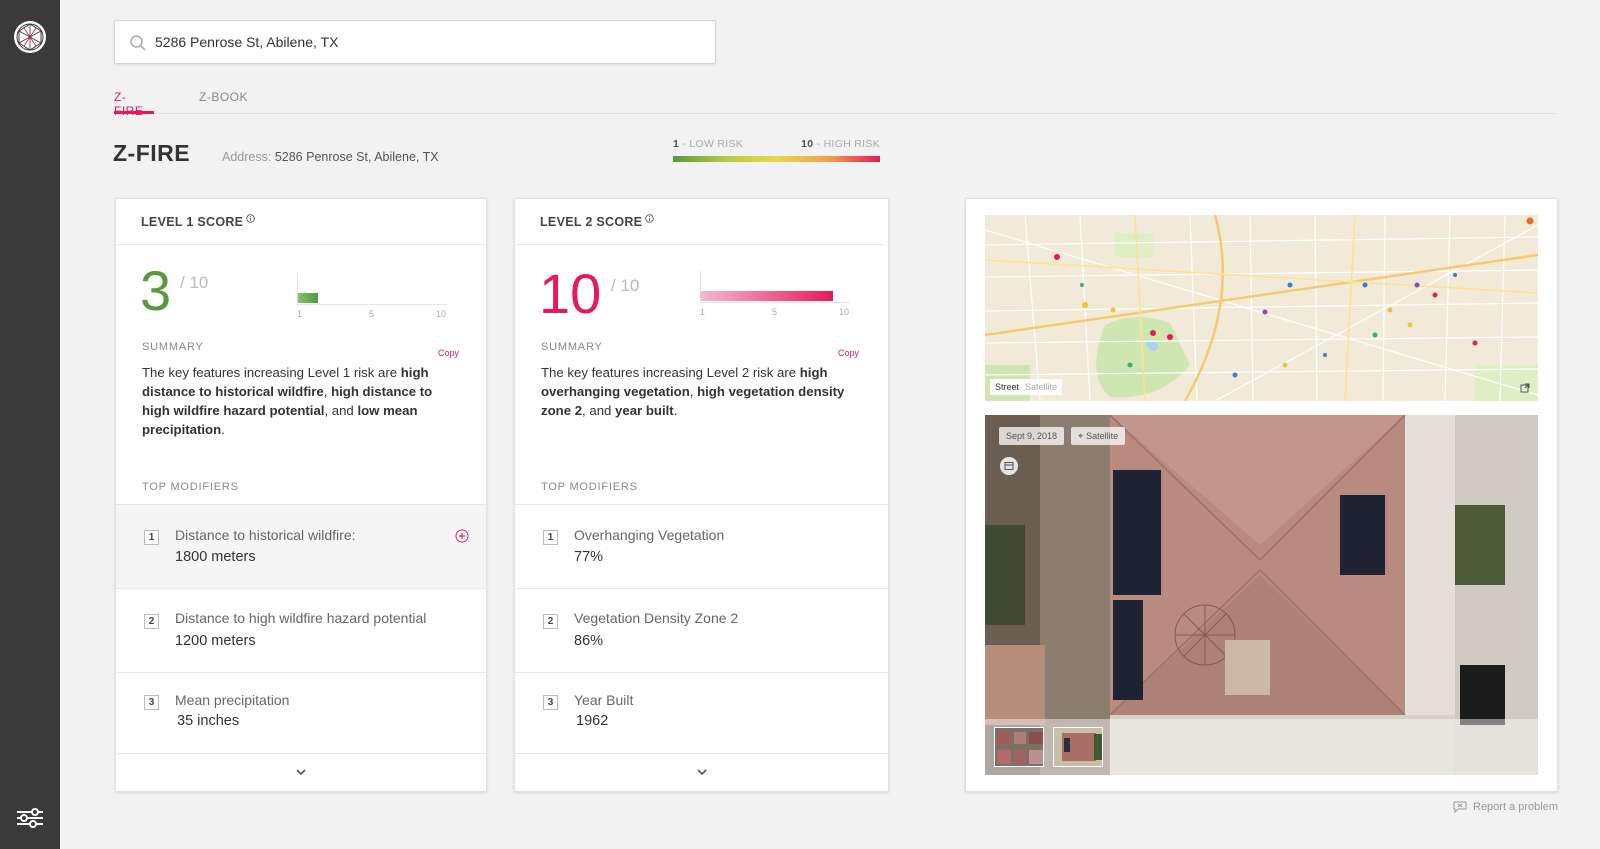  Describe the element at coordinates (701, 630) in the screenshot. I see `modifier-row: 2 Vegetation Density Zone 2 86%` at that location.